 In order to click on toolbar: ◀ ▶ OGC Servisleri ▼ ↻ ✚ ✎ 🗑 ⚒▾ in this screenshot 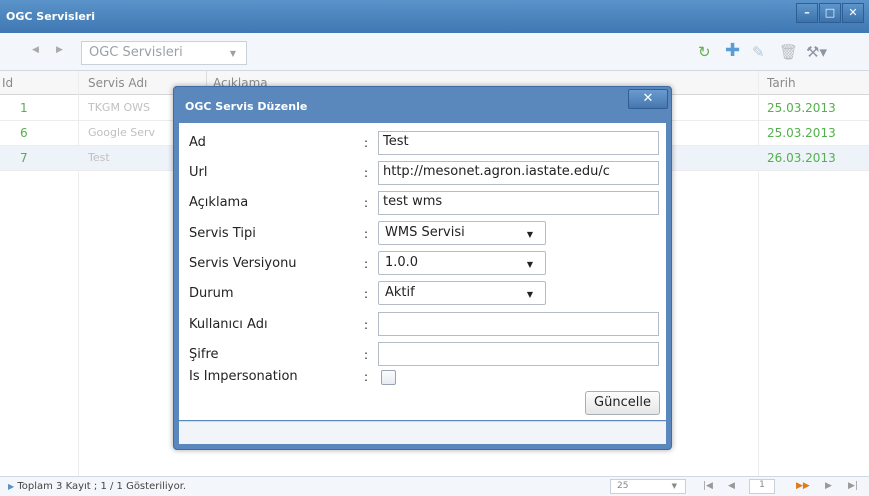, I will do `click(434, 52)`.